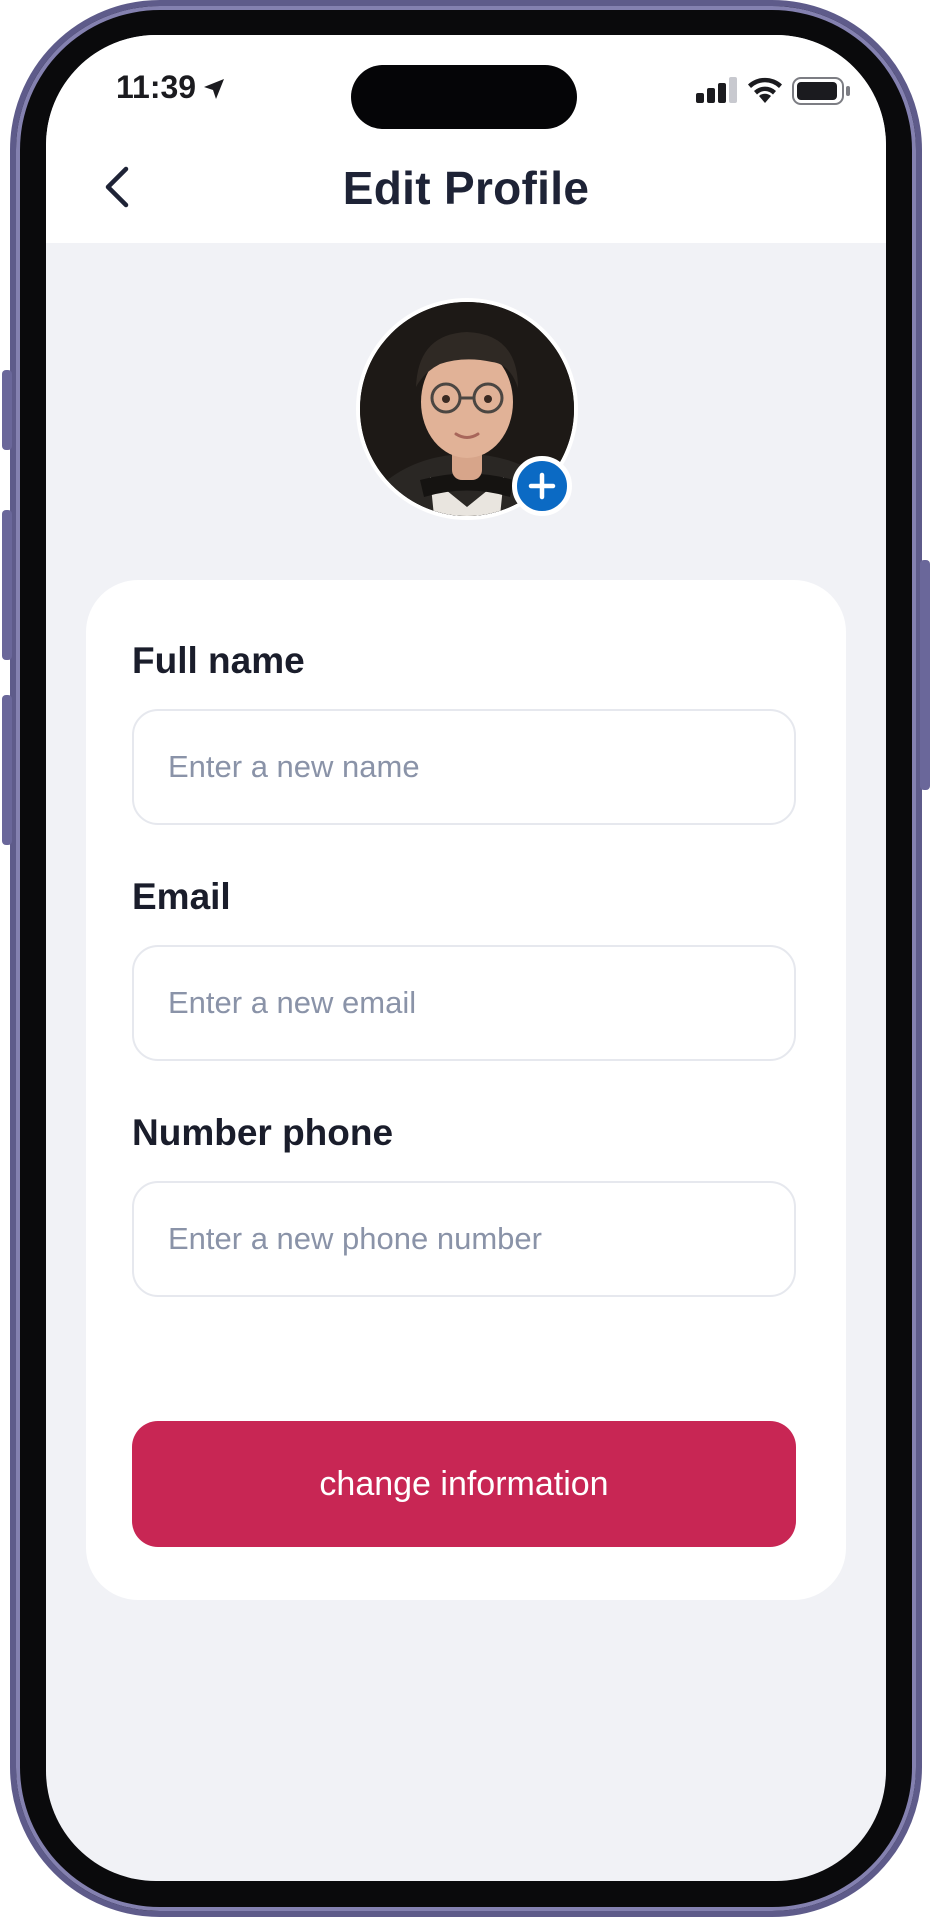 This screenshot has height=1917, width=932. I want to click on plus-icon, so click(542, 486).